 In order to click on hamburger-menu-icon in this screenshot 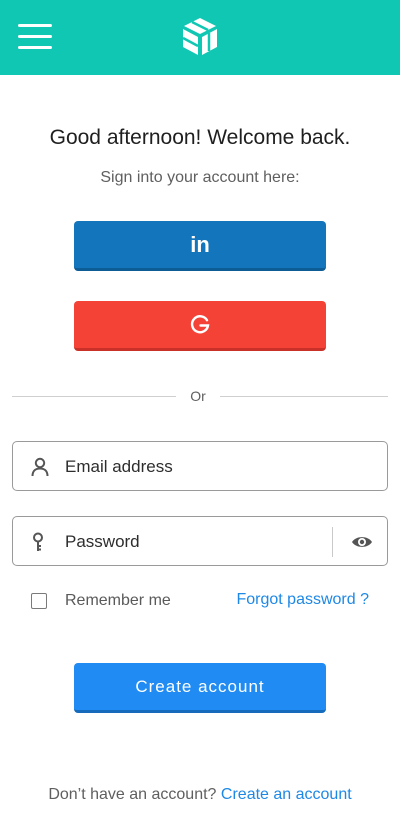, I will do `click(35, 37)`.